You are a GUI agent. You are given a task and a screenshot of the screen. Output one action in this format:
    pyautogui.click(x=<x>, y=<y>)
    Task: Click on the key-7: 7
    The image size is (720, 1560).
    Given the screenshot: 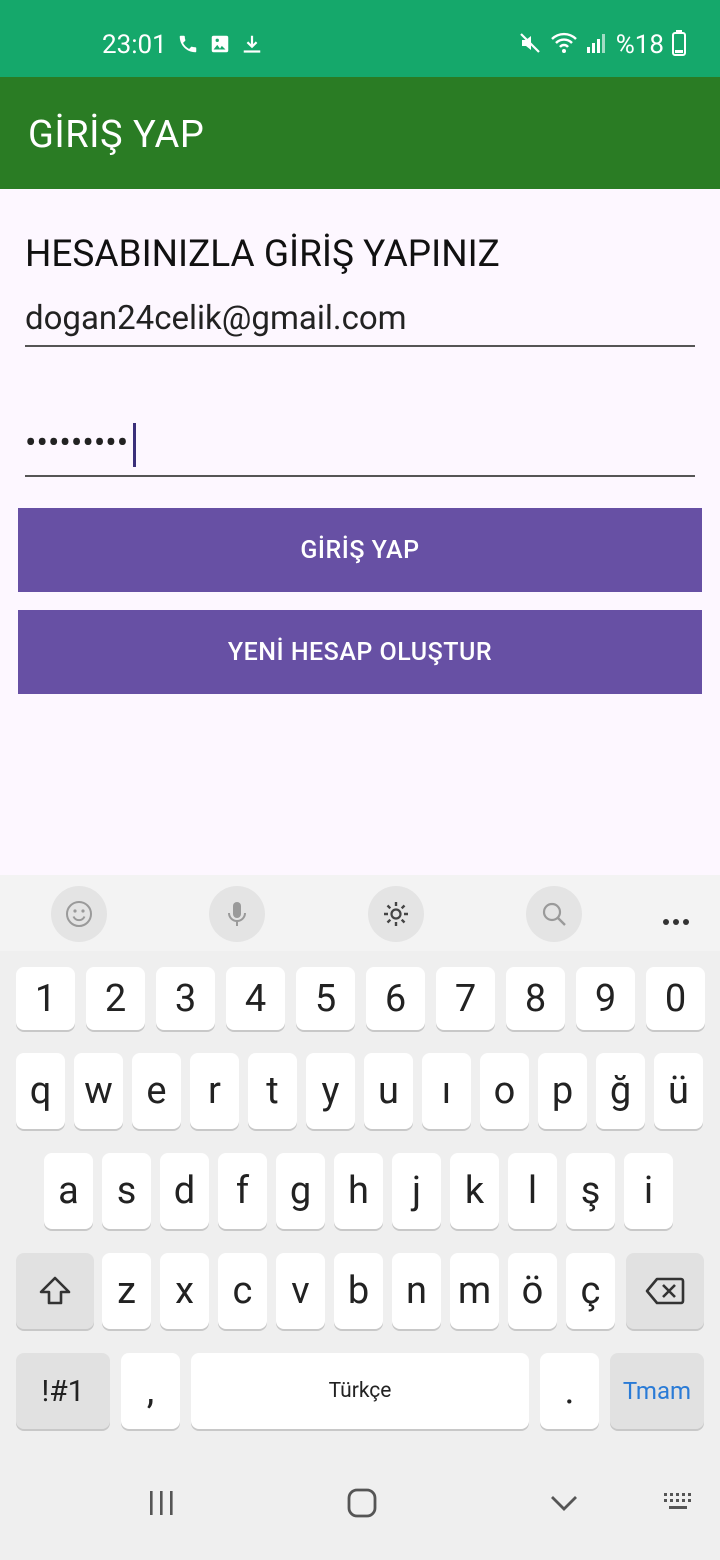 What is the action you would take?
    pyautogui.click(x=465, y=998)
    